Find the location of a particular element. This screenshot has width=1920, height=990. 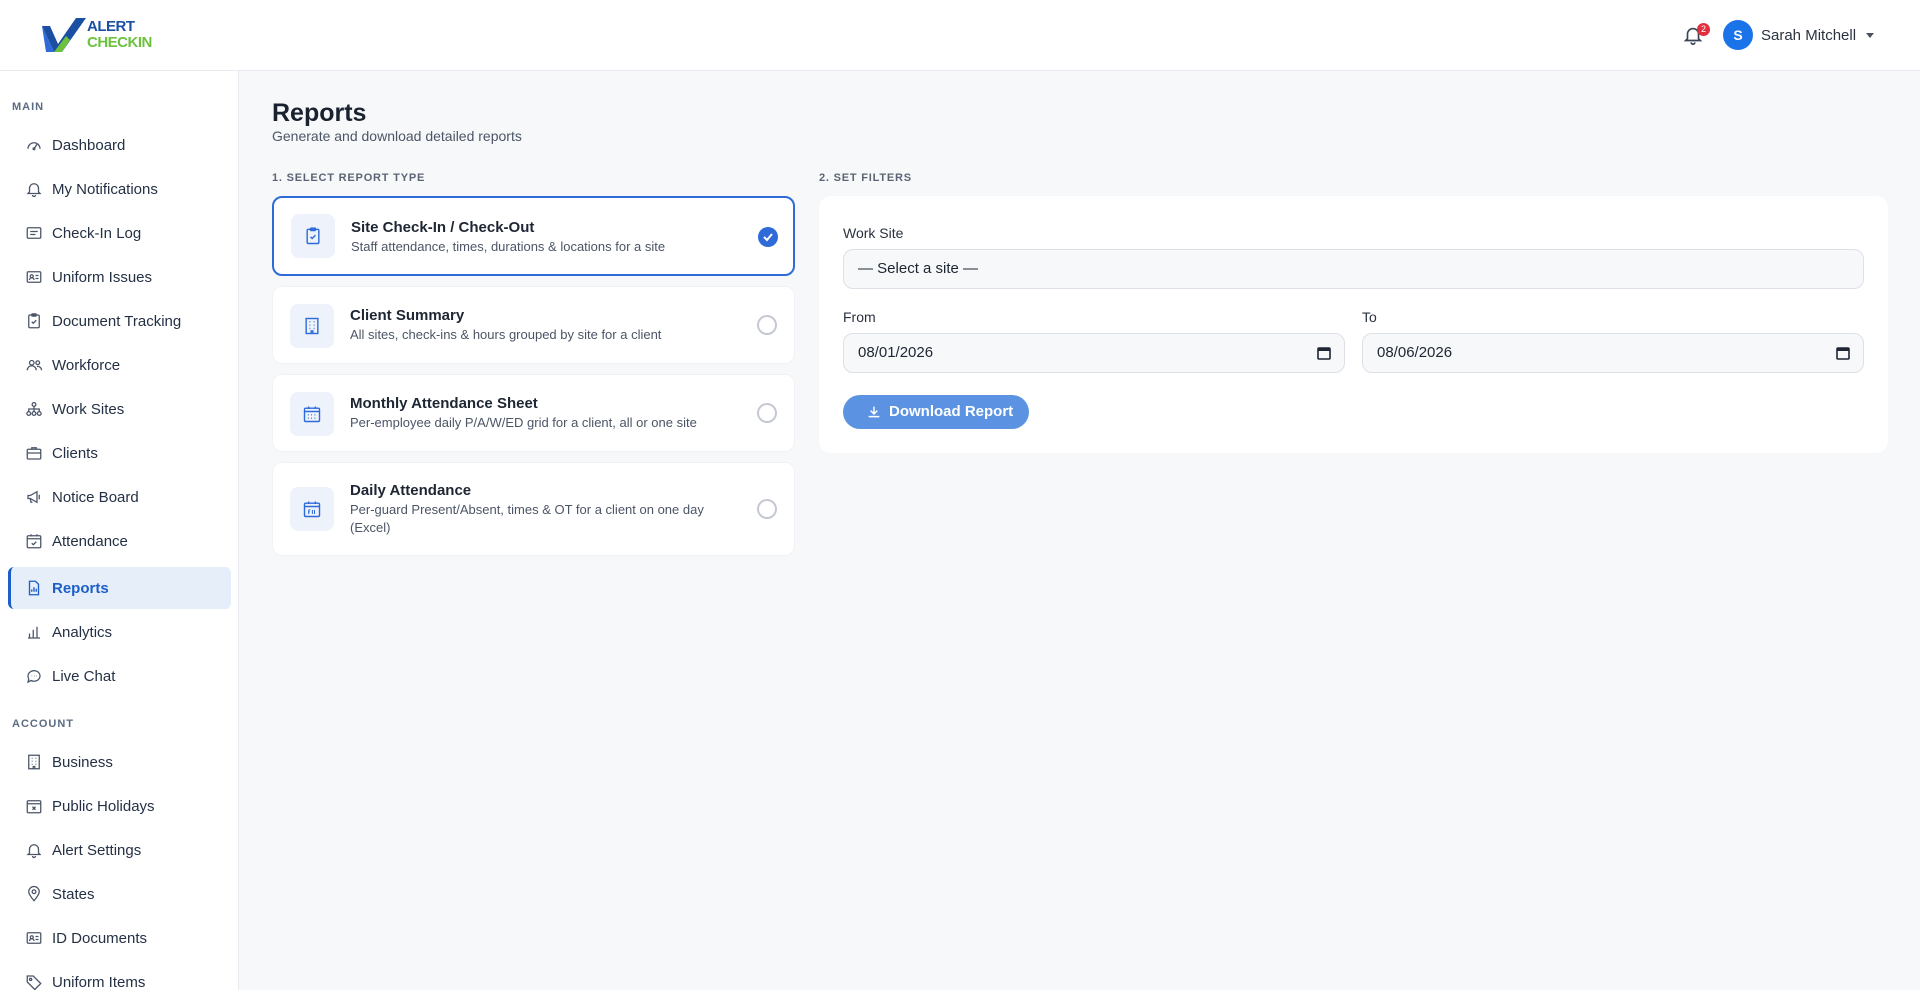

sidebar-item-alert-settings: Alert Settings is located at coordinates (119, 850).